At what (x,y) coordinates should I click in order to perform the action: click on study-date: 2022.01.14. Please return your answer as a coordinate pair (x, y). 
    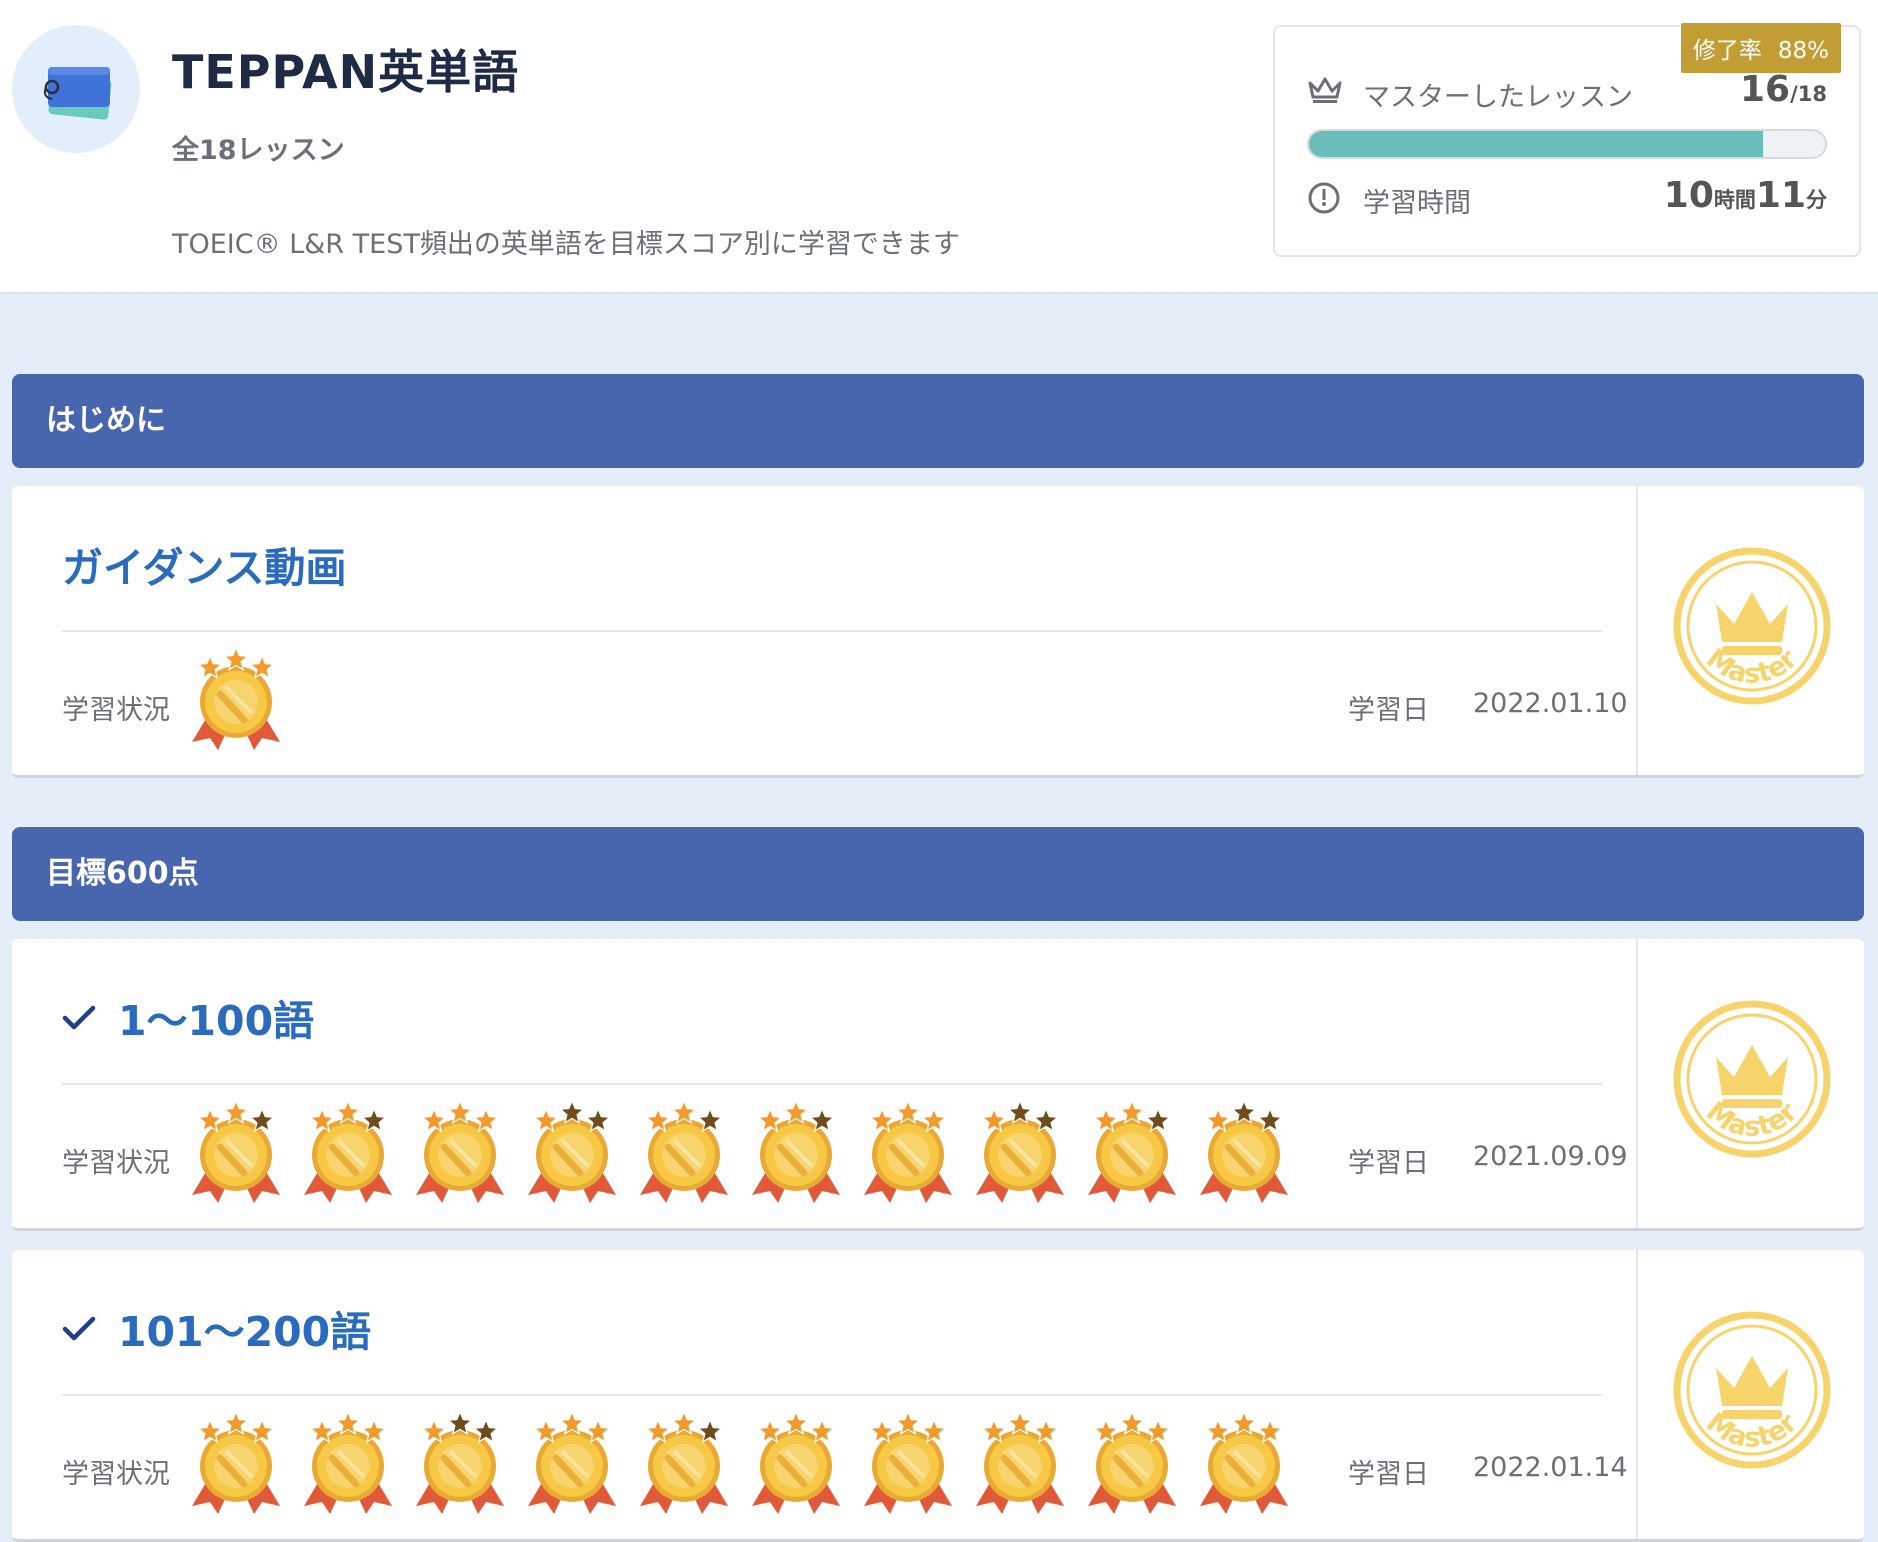
    Looking at the image, I should click on (1550, 1467).